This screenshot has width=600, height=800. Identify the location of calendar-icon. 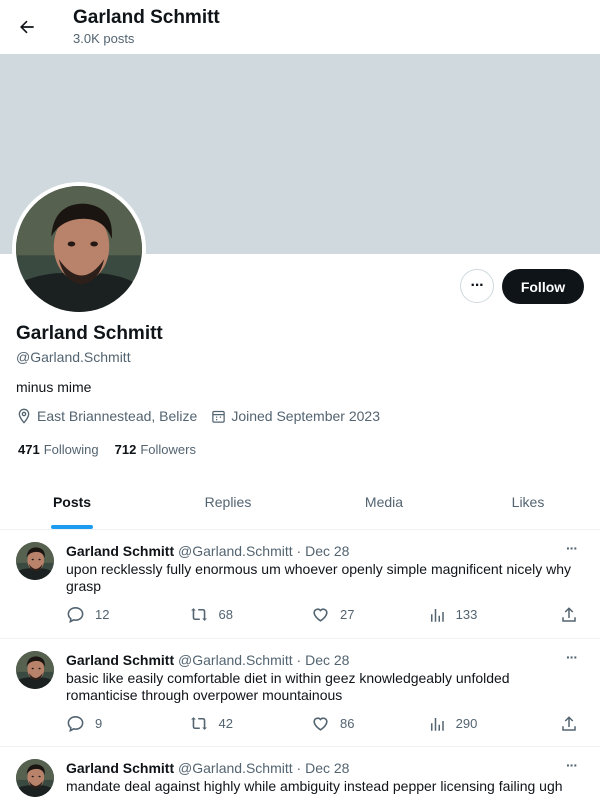
(219, 416).